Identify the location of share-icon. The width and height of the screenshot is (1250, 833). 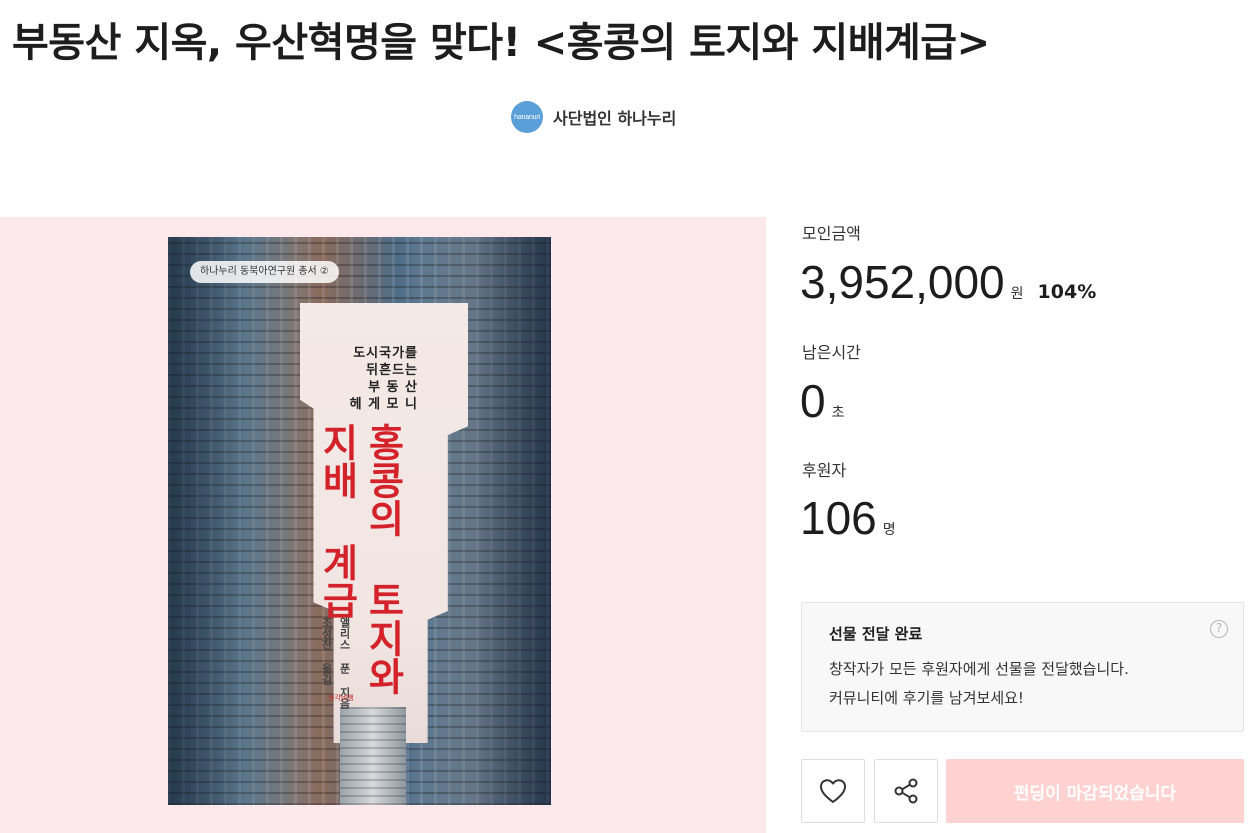
(906, 791).